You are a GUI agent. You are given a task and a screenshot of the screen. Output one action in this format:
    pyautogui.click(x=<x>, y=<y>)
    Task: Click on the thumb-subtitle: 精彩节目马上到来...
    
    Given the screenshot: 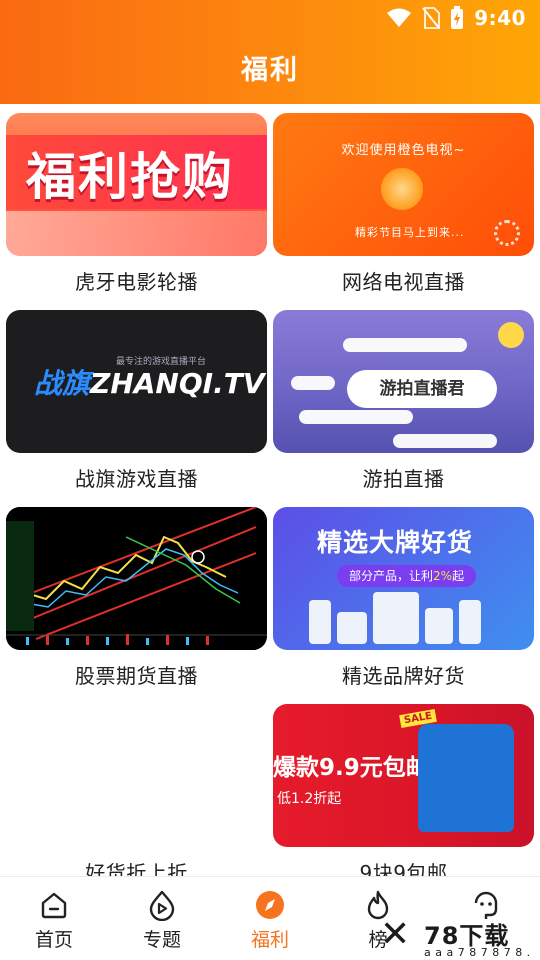 What is the action you would take?
    pyautogui.click(x=410, y=232)
    